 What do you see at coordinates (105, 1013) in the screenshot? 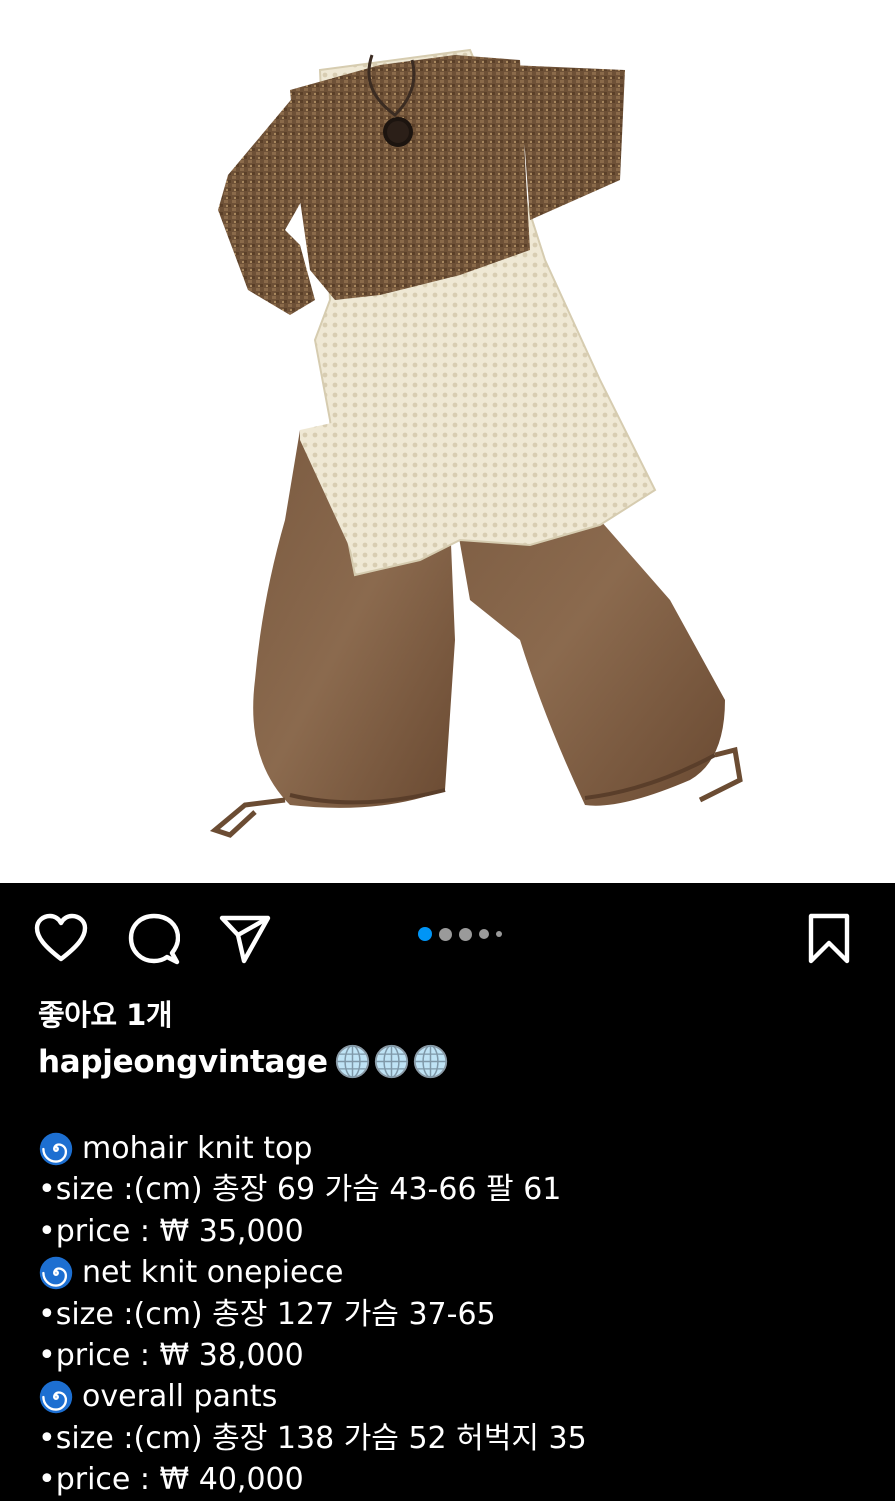
I see `likes-count: 좋아요 1개` at bounding box center [105, 1013].